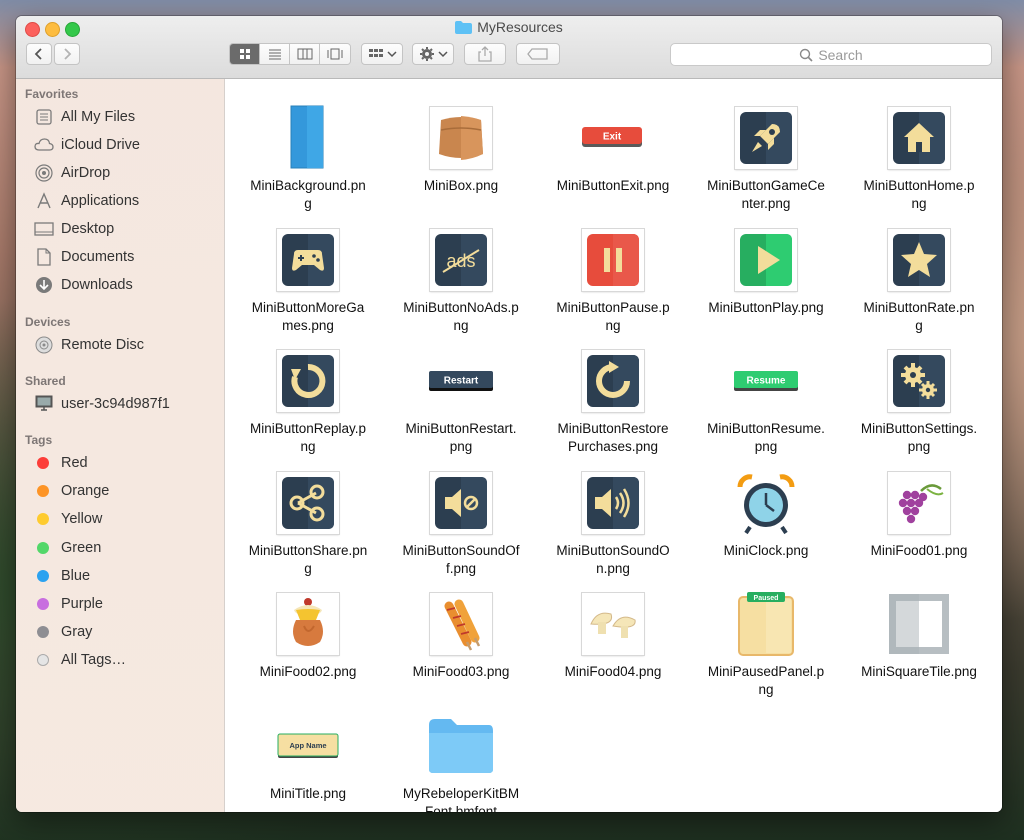 The width and height of the screenshot is (1024, 840). Describe the element at coordinates (84, 117) in the screenshot. I see `sidebar-item-all-my-files: All My Files` at that location.